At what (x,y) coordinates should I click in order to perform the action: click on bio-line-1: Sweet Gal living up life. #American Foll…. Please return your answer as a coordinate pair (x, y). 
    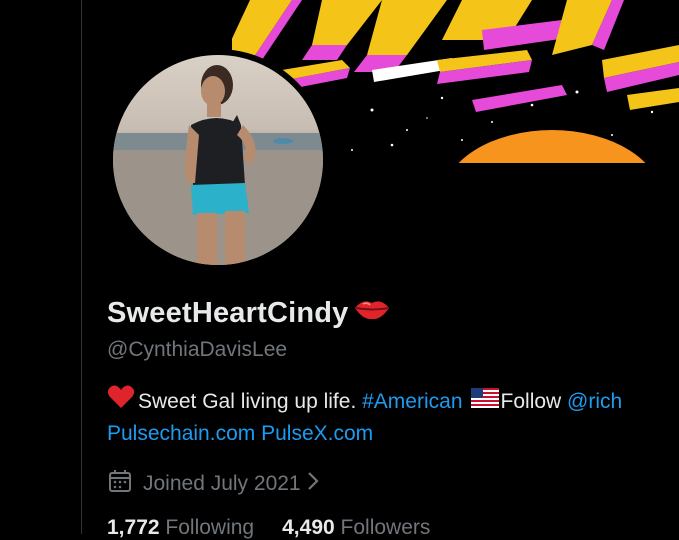
    Looking at the image, I should click on (393, 402).